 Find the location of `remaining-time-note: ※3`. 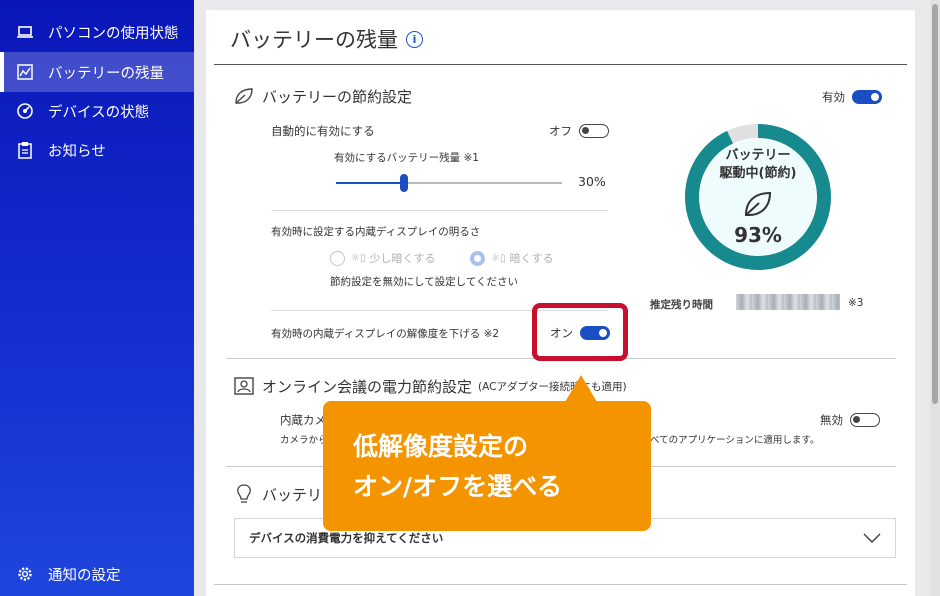

remaining-time-note: ※3 is located at coordinates (856, 303).